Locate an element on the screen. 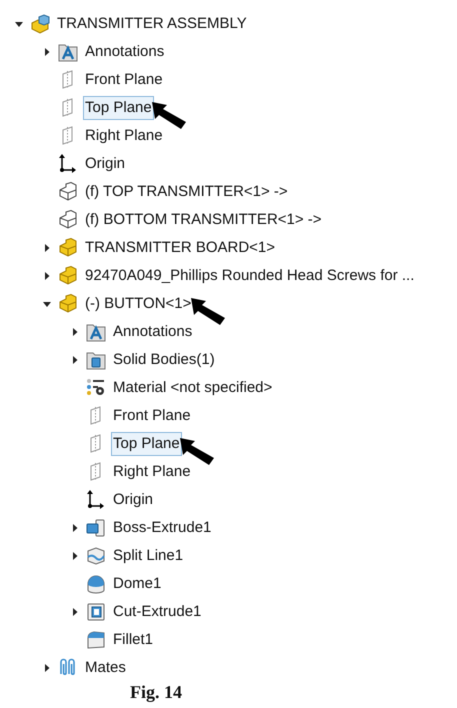 The width and height of the screenshot is (457, 708). tree-item: Fillet1 is located at coordinates (133, 640).